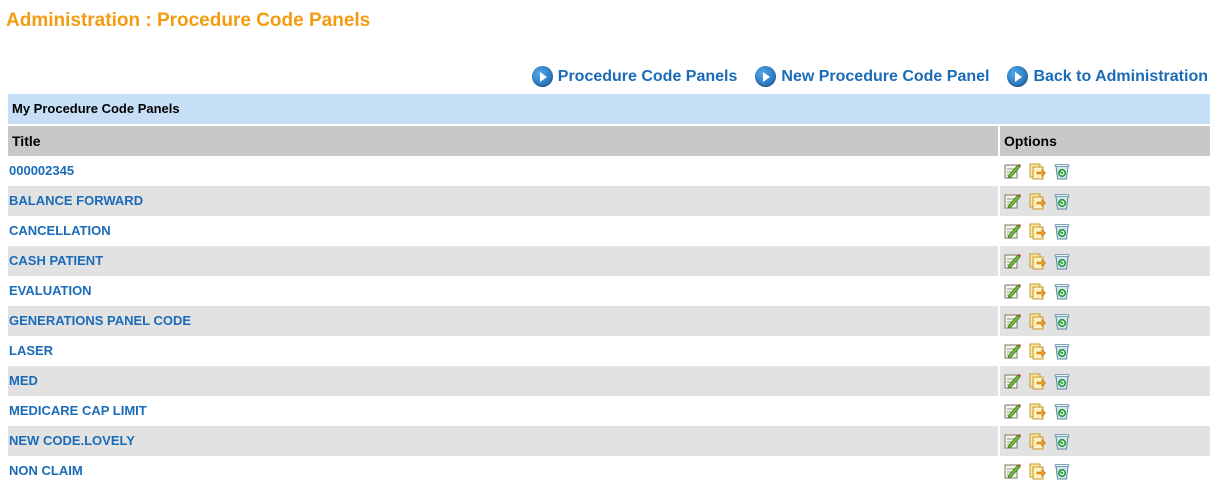 This screenshot has height=486, width=1221. I want to click on table-row: MEDICARE CAP LIMIT, so click(609, 411).